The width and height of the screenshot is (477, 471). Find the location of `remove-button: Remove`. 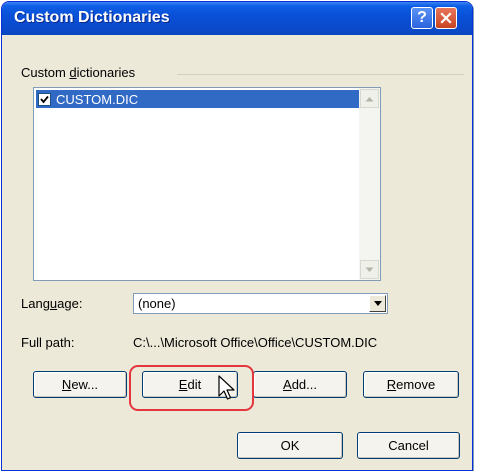

remove-button: Remove is located at coordinates (411, 384).